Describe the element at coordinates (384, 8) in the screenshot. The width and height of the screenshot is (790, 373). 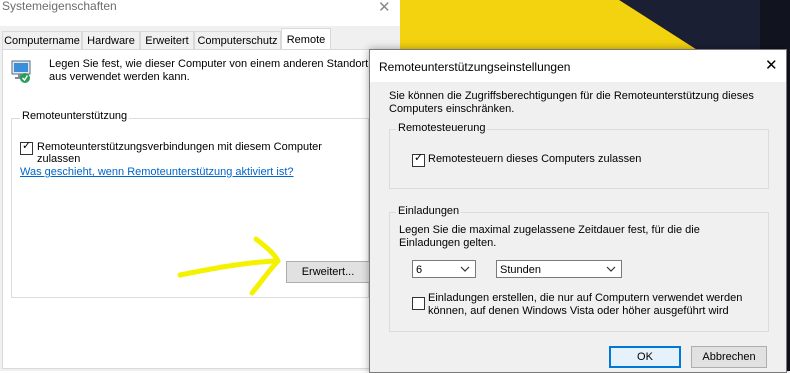
I see `close-icon: ✕` at that location.